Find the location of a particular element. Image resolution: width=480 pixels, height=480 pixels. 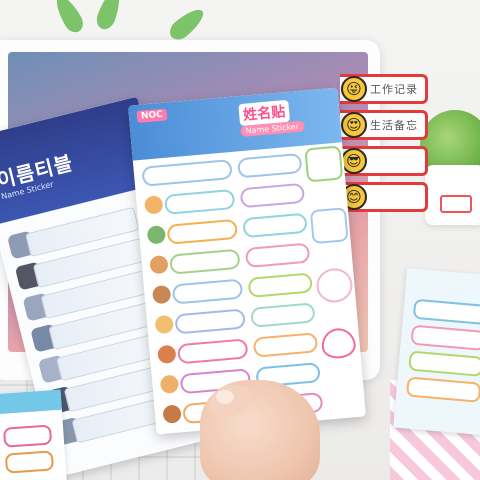

round-label is located at coordinates (334, 285).